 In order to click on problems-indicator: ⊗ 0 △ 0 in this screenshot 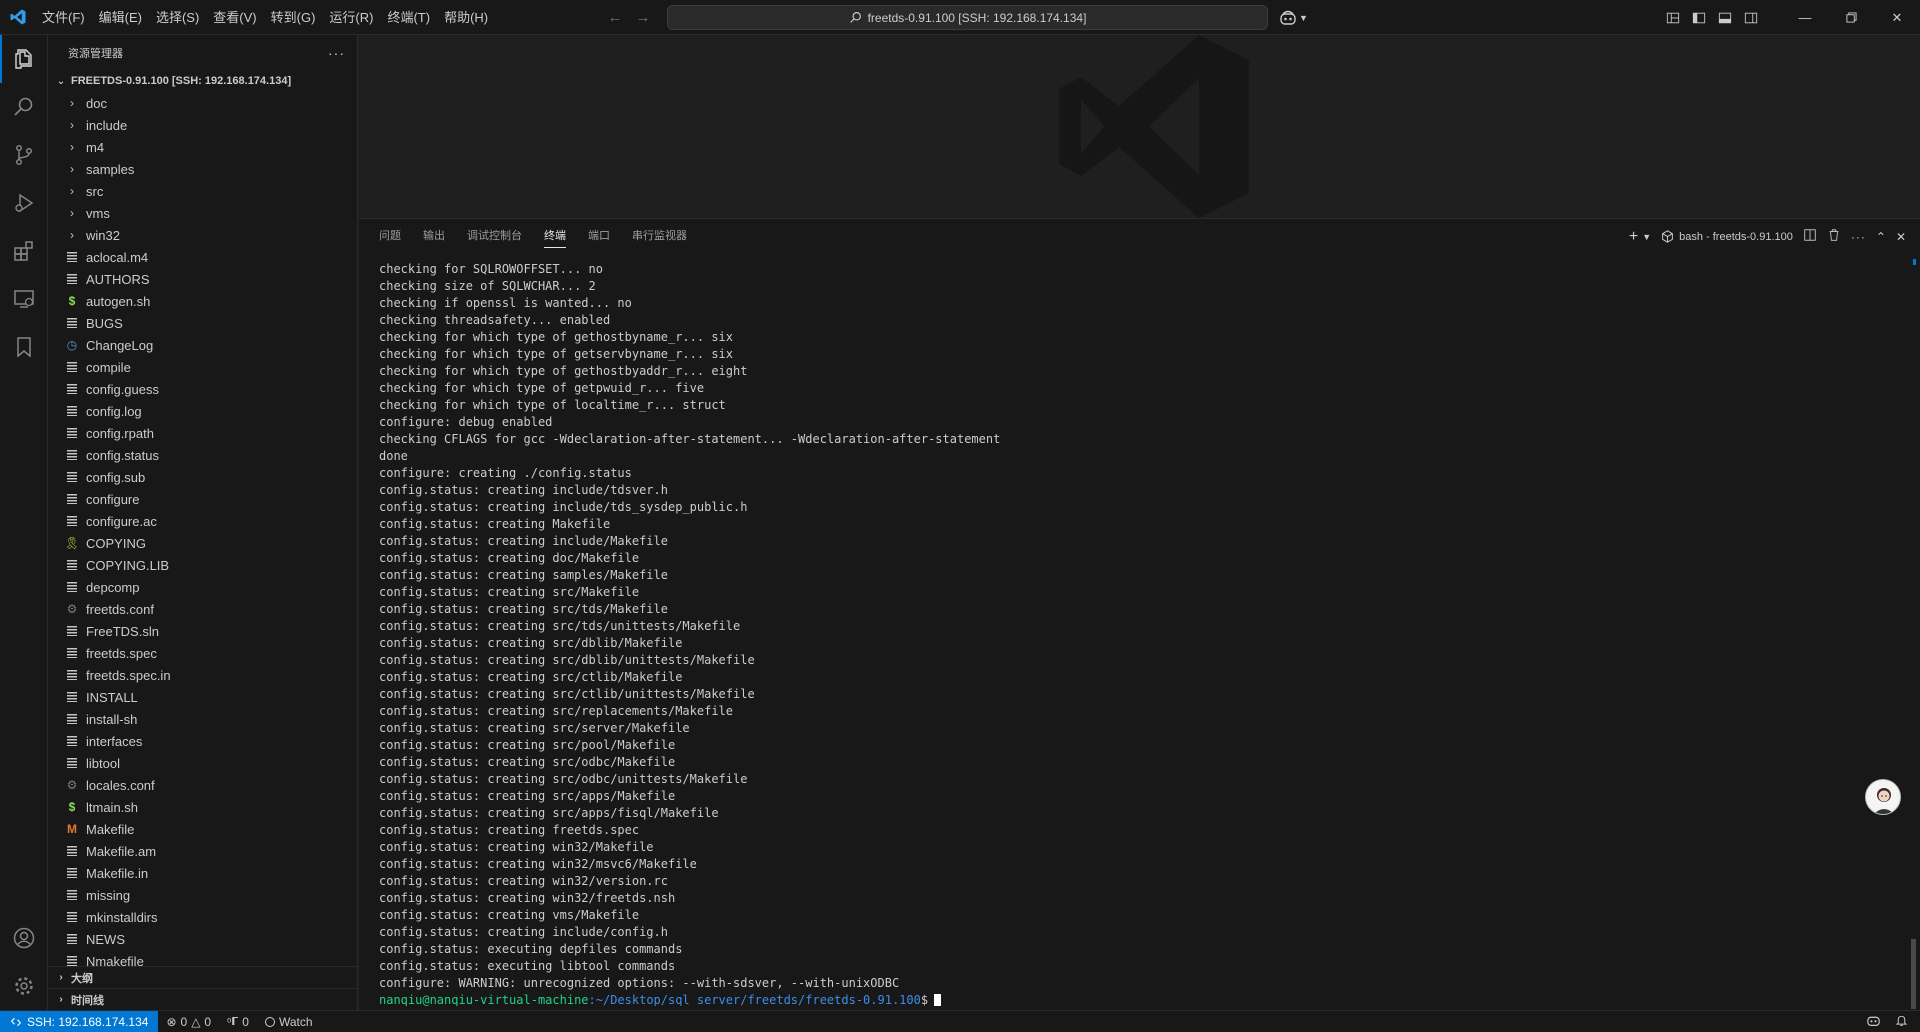, I will do `click(188, 1021)`.